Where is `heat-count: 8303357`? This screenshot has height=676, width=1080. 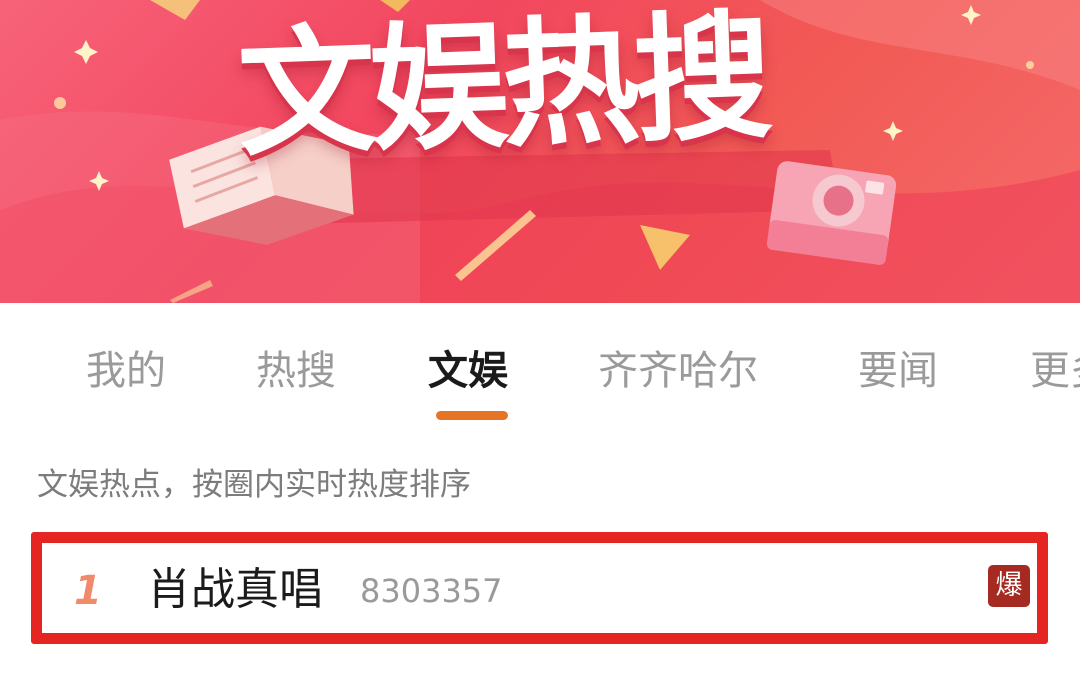
heat-count: 8303357 is located at coordinates (431, 591).